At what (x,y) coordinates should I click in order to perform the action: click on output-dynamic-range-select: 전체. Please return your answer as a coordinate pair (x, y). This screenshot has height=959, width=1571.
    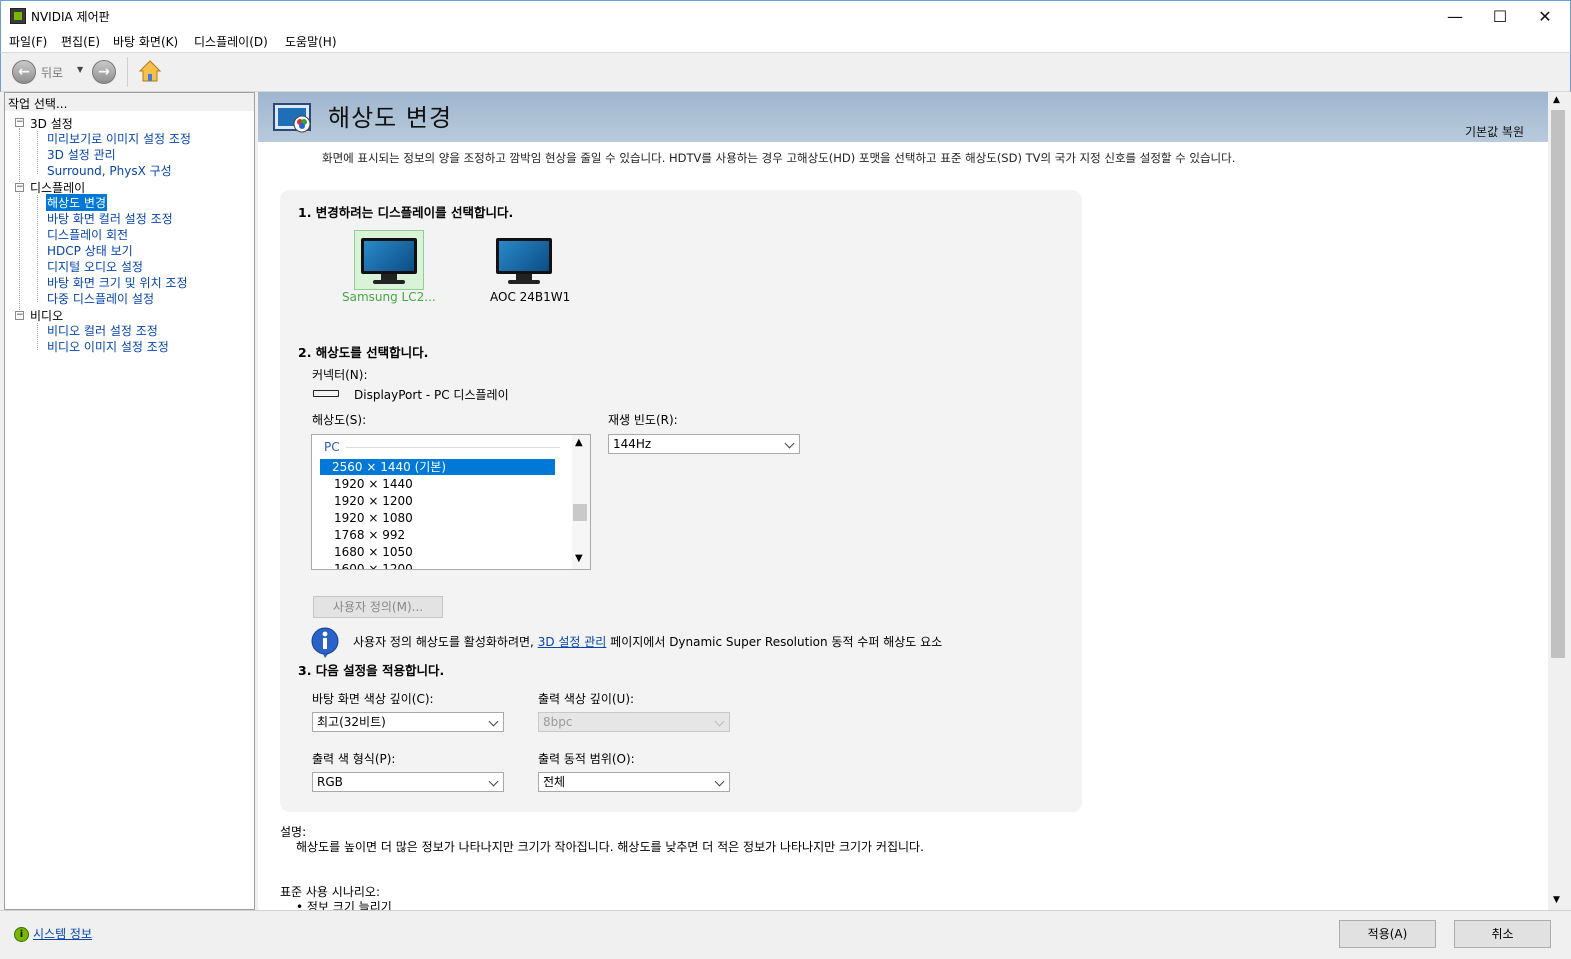
    Looking at the image, I should click on (634, 782).